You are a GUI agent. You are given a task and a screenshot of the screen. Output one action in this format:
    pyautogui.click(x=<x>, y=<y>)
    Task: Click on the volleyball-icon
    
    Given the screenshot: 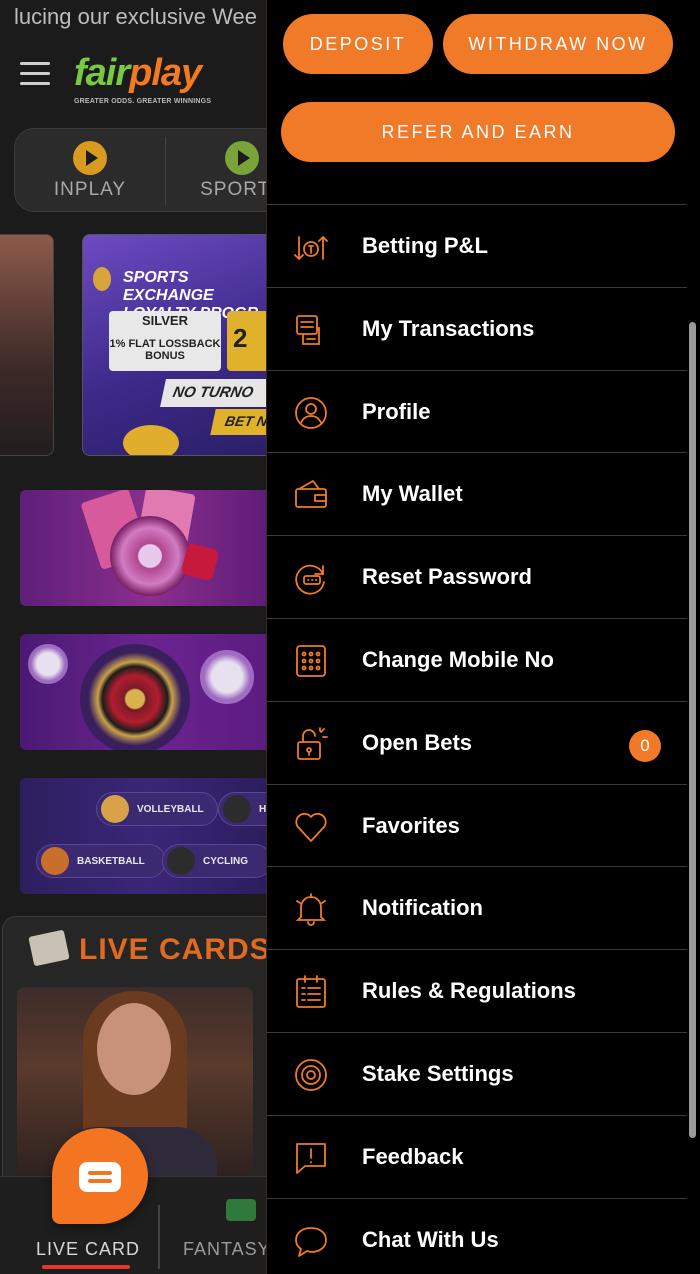 What is the action you would take?
    pyautogui.click(x=115, y=809)
    